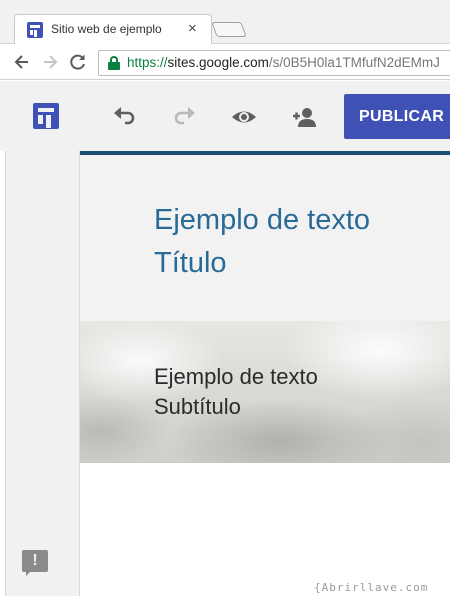  Describe the element at coordinates (192, 29) in the screenshot. I see `tab-close-icon: ×` at that location.